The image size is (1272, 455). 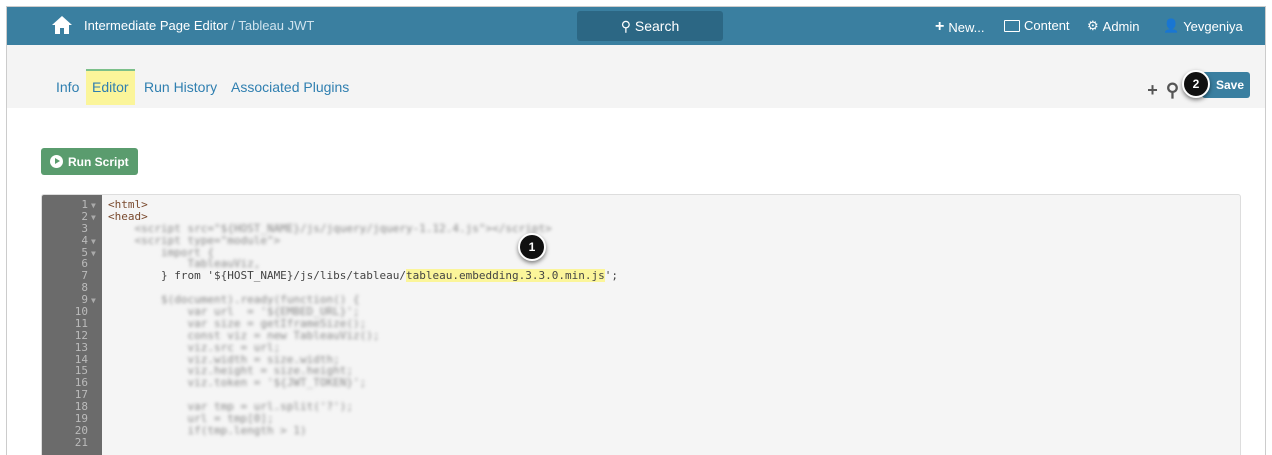 I want to click on line-number: 2, so click(x=84, y=216).